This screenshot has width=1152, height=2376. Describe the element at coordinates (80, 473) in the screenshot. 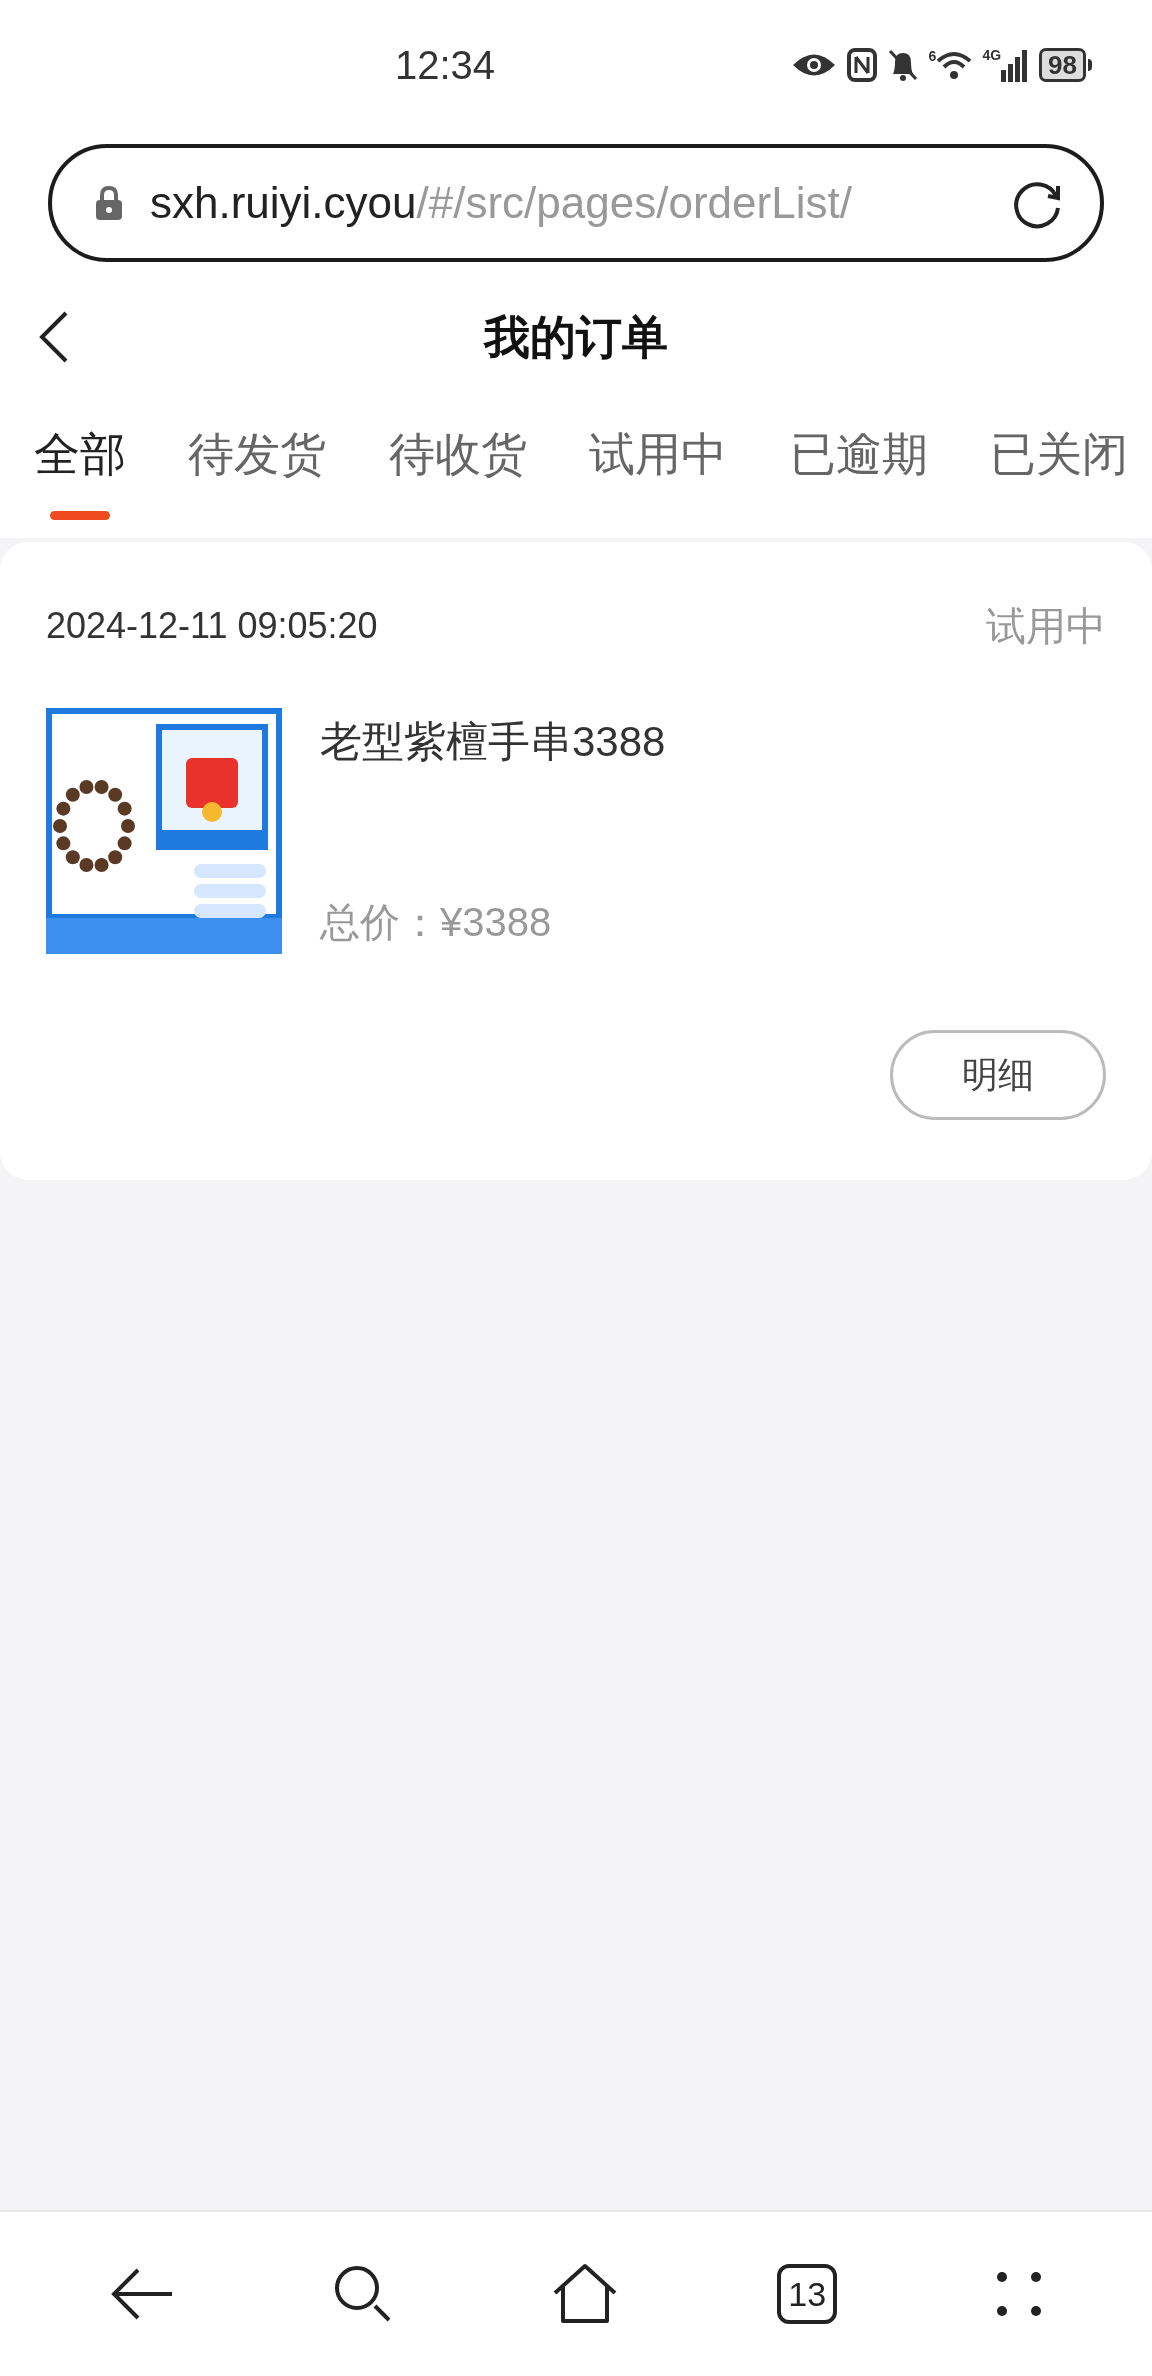

I see `order-tab: 全部` at that location.